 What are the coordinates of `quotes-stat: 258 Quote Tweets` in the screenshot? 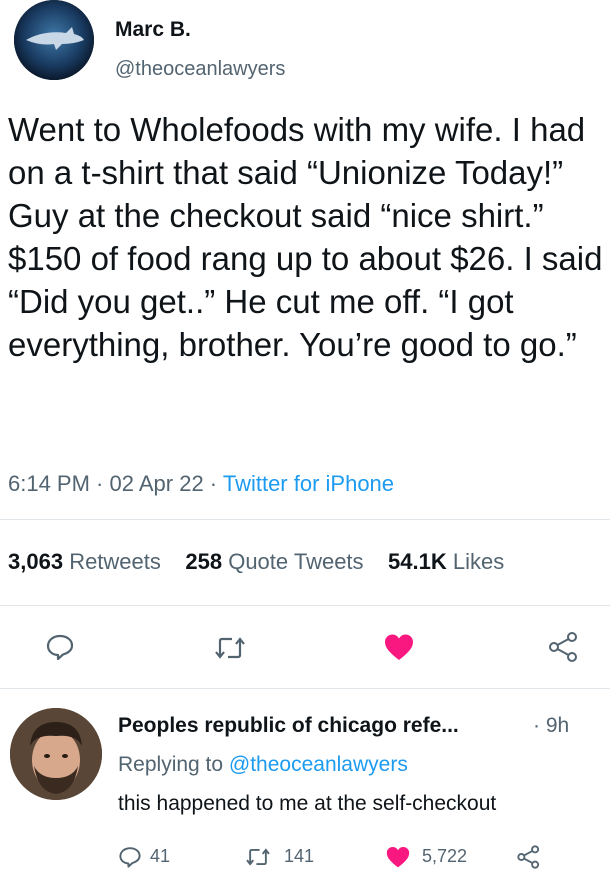 It's located at (274, 561).